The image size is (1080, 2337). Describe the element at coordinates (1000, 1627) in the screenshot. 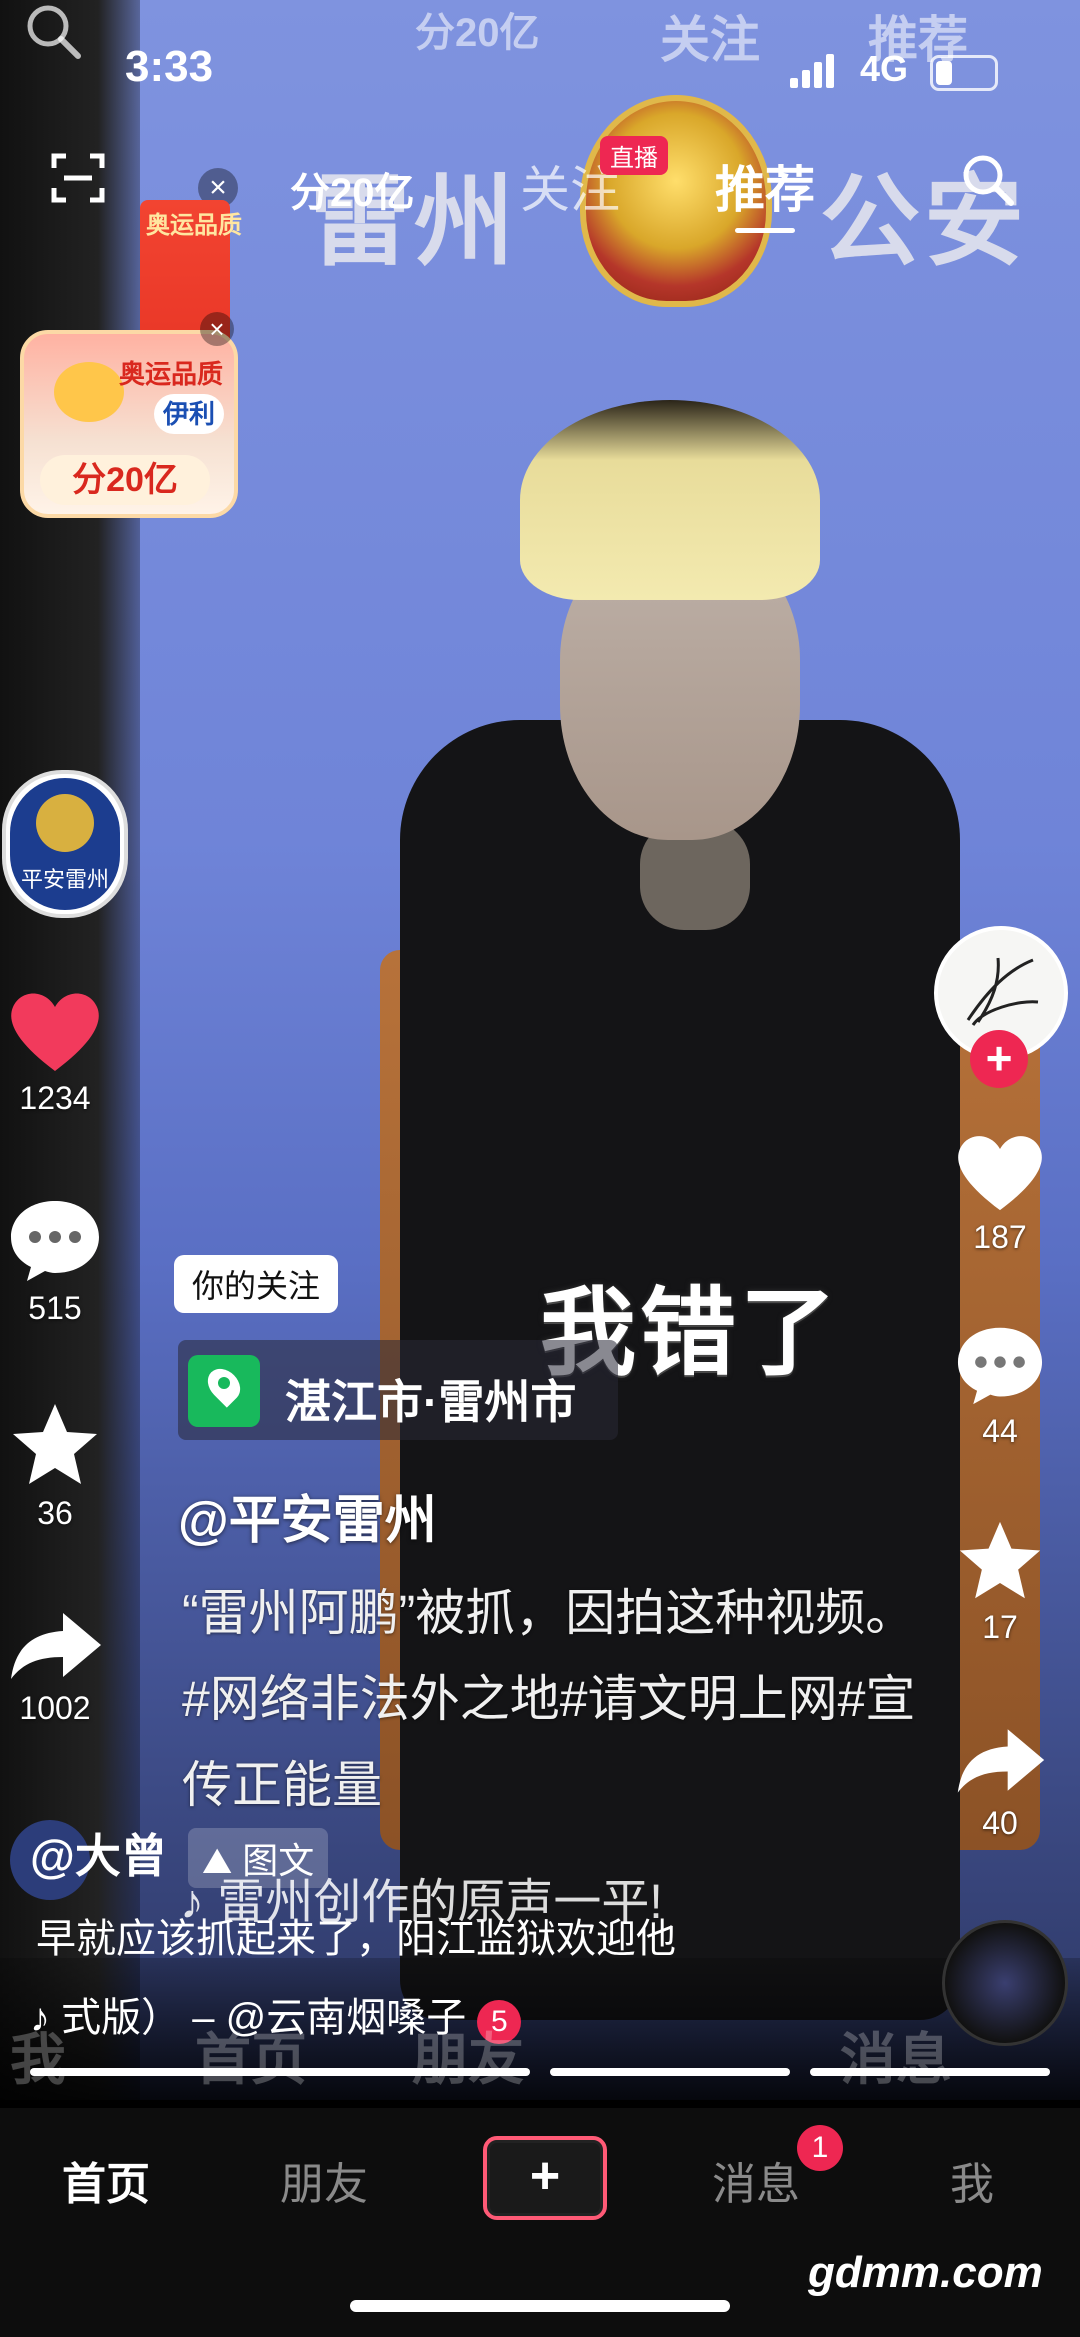

I see `right-favorite-count: 17` at that location.